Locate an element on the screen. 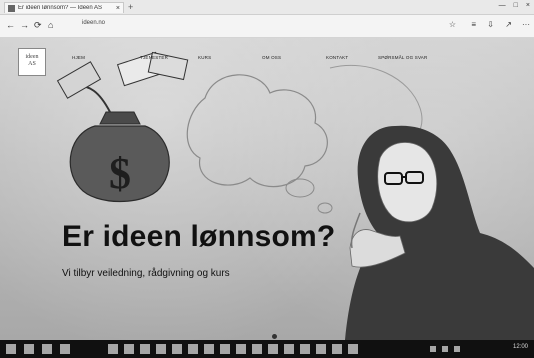 The height and width of the screenshot is (358, 534). search-icon is located at coordinates (29, 349).